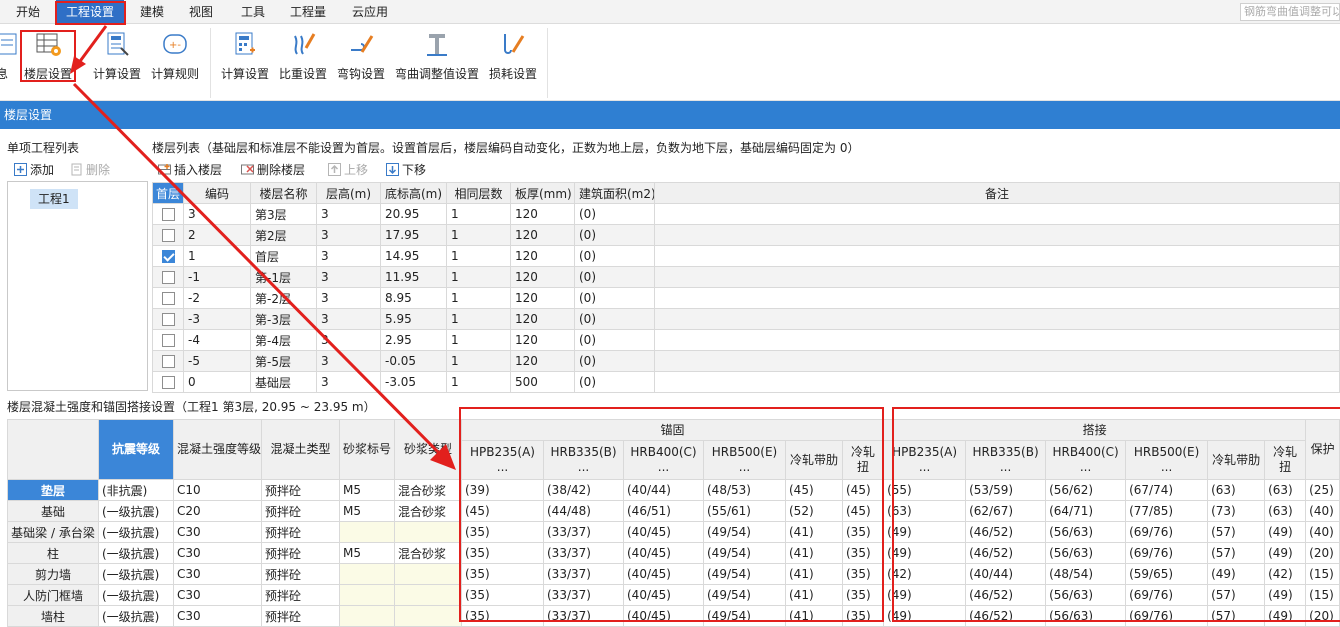 This screenshot has height=627, width=1340. I want to click on add-project-button: 添加, so click(34, 170).